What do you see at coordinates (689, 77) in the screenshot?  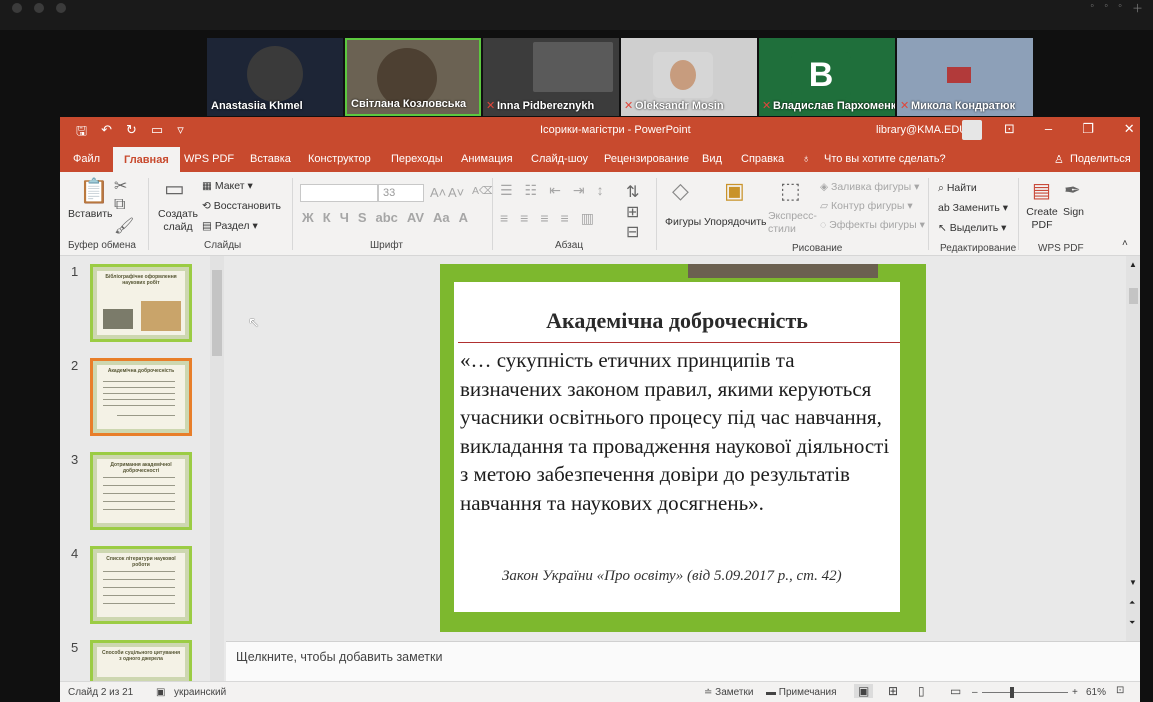 I see `participant-tile: ✕ Oleksandr Mosin` at bounding box center [689, 77].